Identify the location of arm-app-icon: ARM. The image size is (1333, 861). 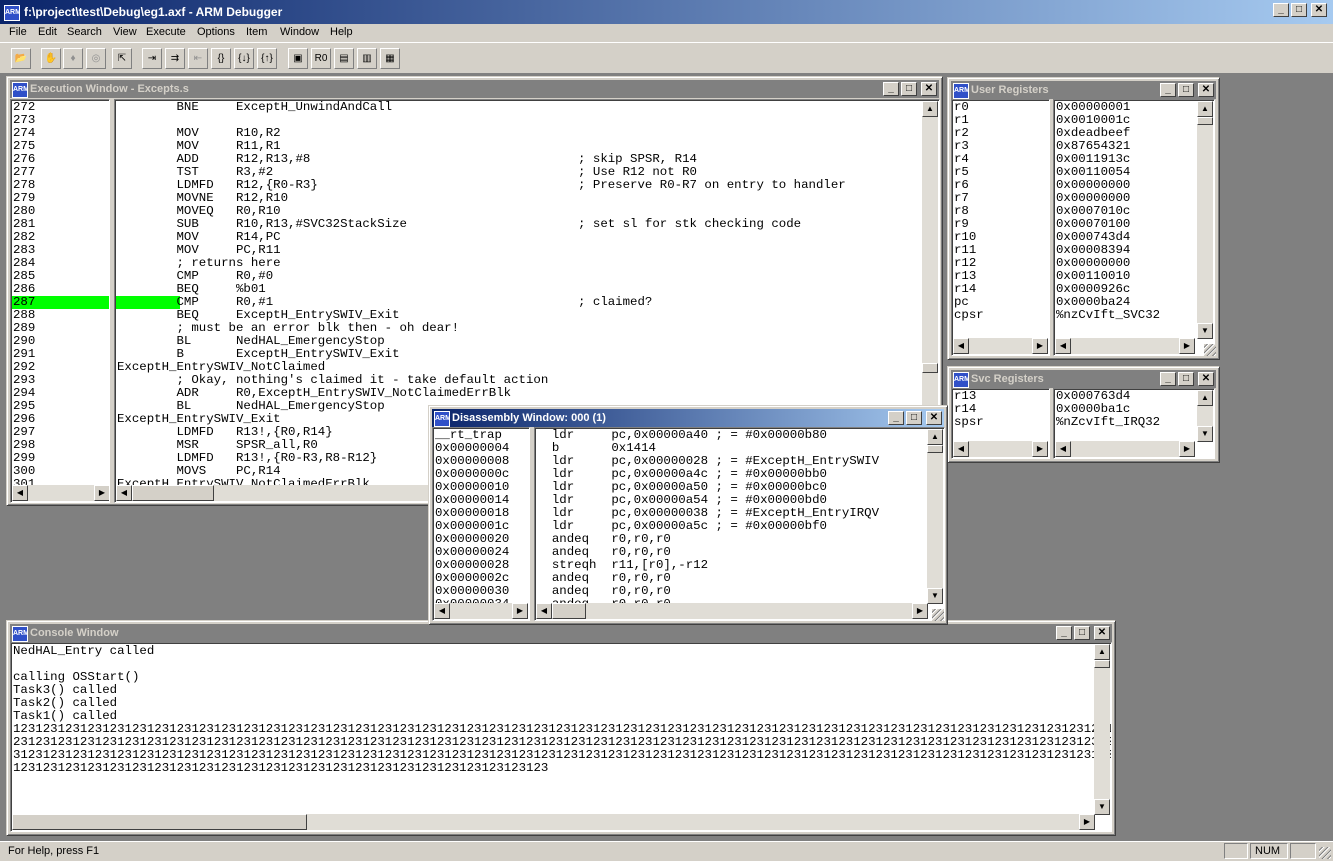
(12, 13).